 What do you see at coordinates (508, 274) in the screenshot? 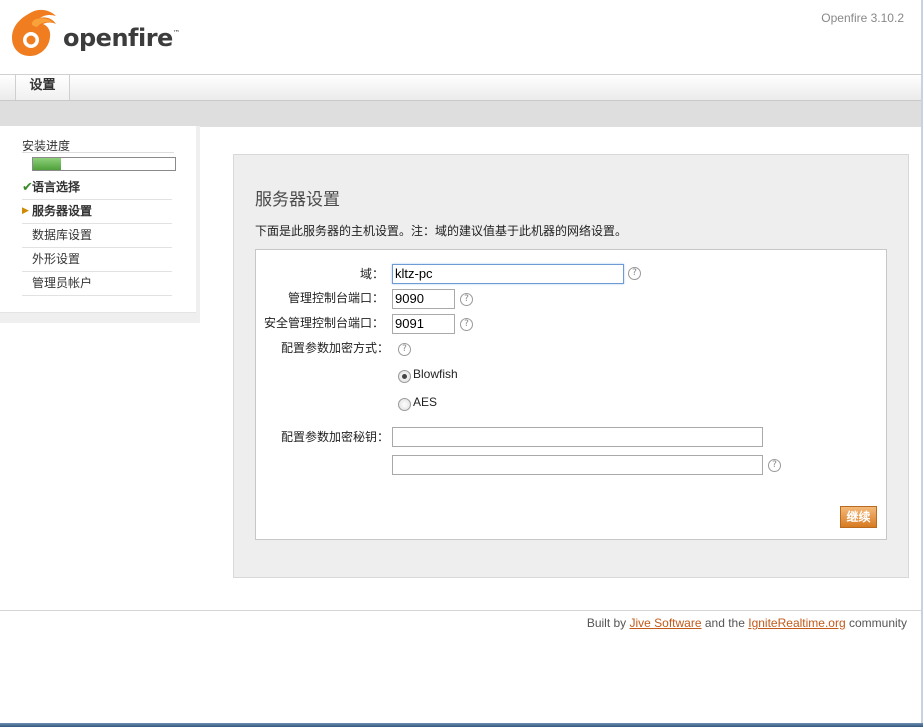
I see `domain-input: kltz-pc` at bounding box center [508, 274].